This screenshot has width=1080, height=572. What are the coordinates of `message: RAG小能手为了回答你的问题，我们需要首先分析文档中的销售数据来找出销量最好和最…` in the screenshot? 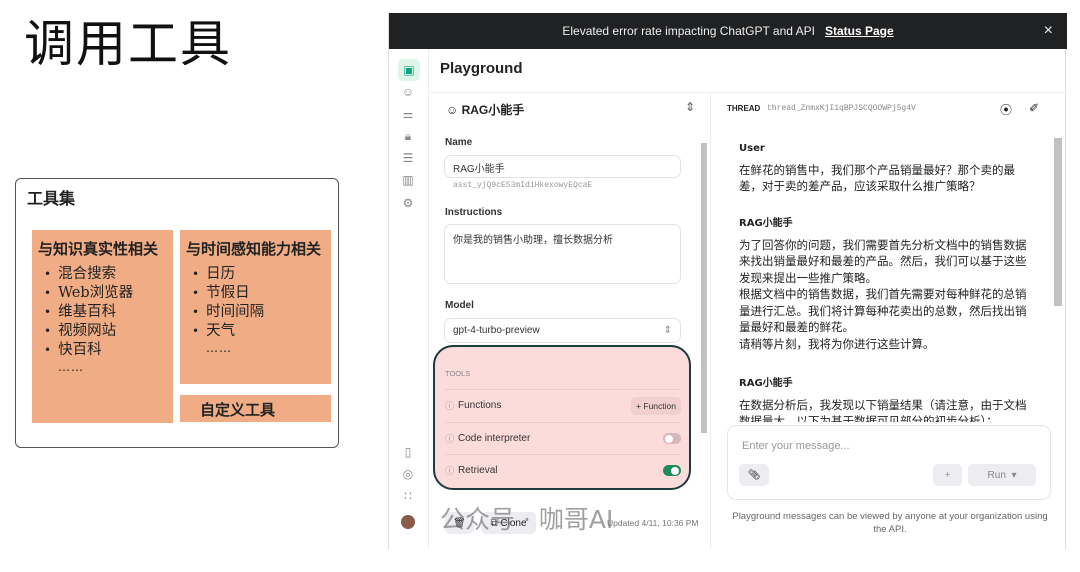 It's located at (884, 284).